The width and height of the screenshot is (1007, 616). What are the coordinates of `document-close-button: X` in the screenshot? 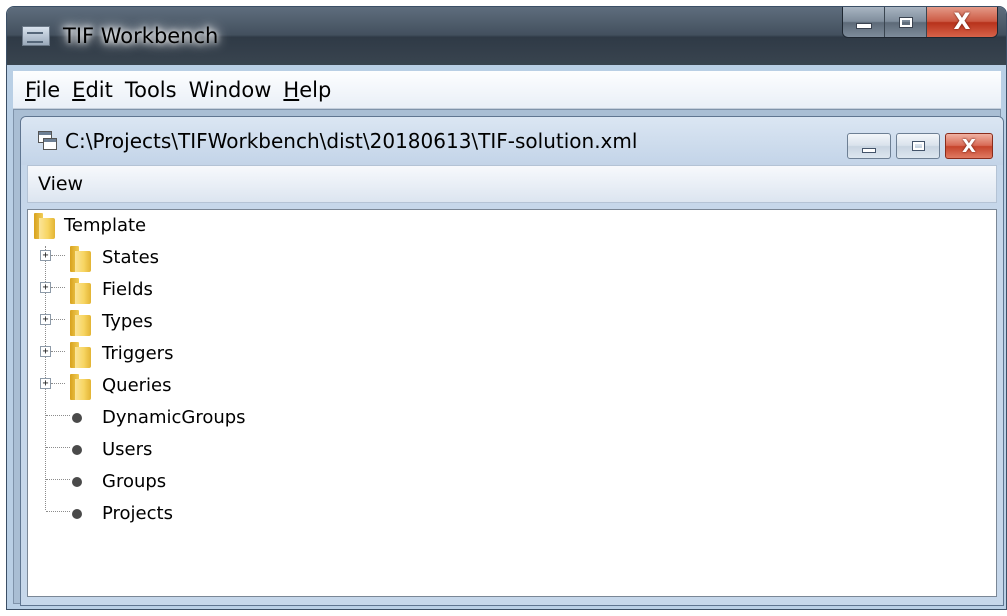 It's located at (969, 146).